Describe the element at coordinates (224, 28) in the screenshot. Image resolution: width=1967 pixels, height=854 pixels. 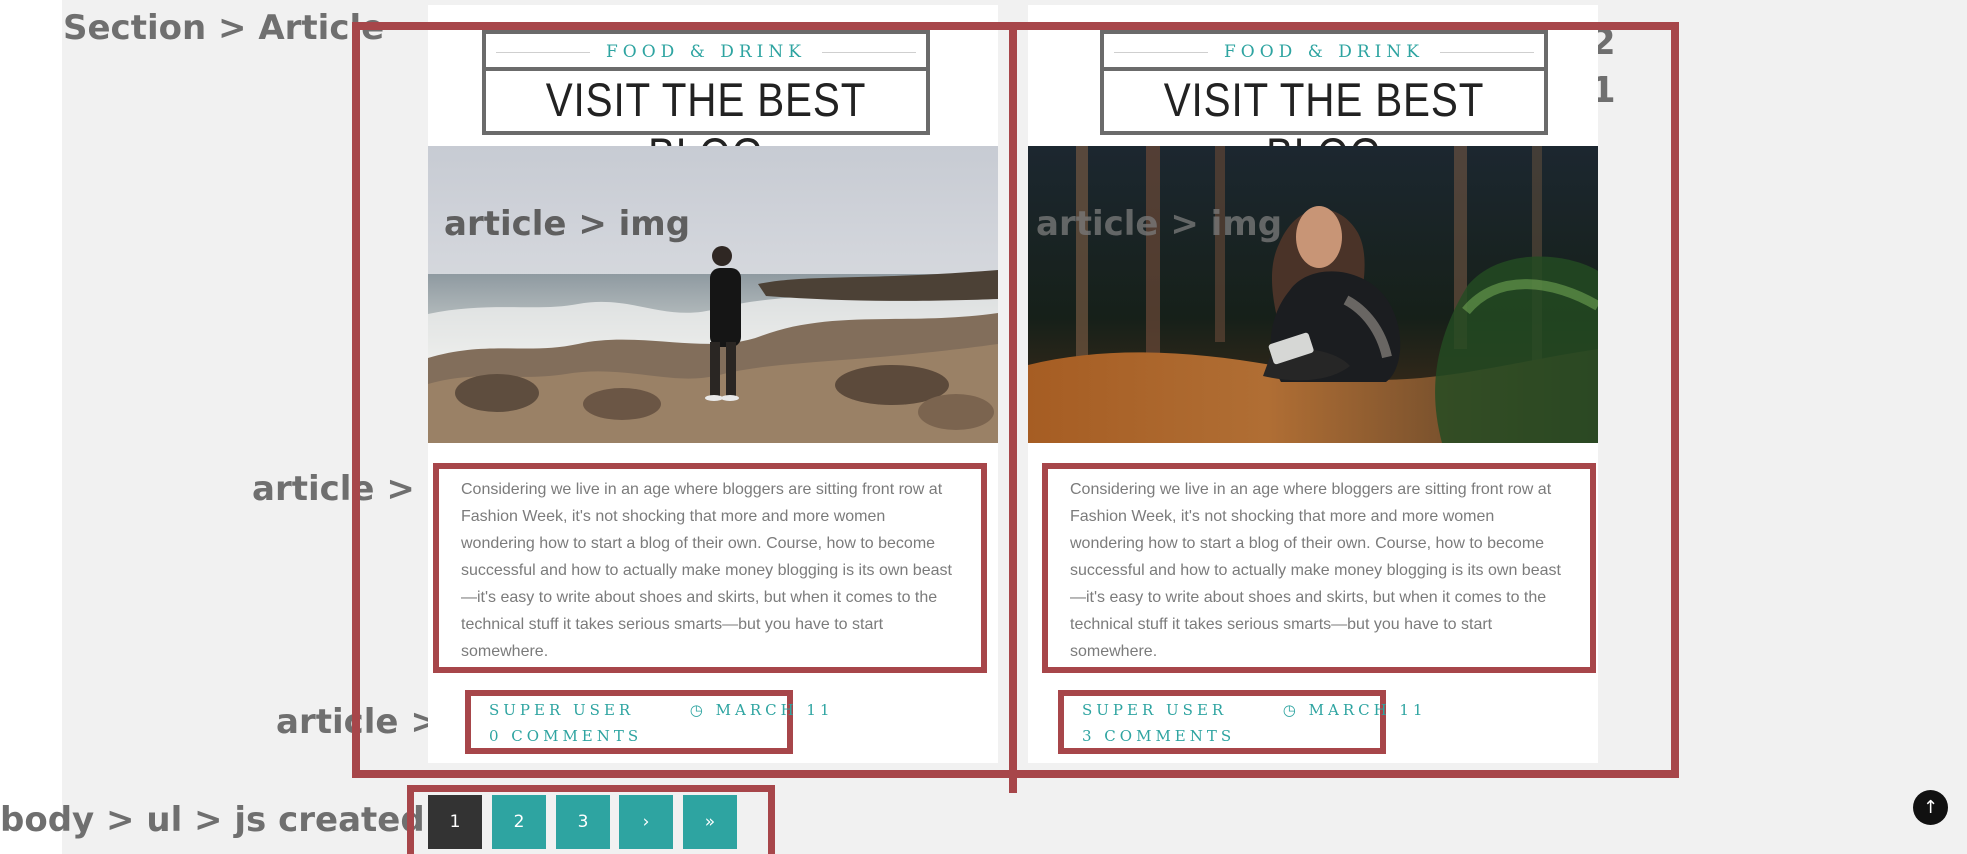
I see `section-article-label: Section > Article` at that location.